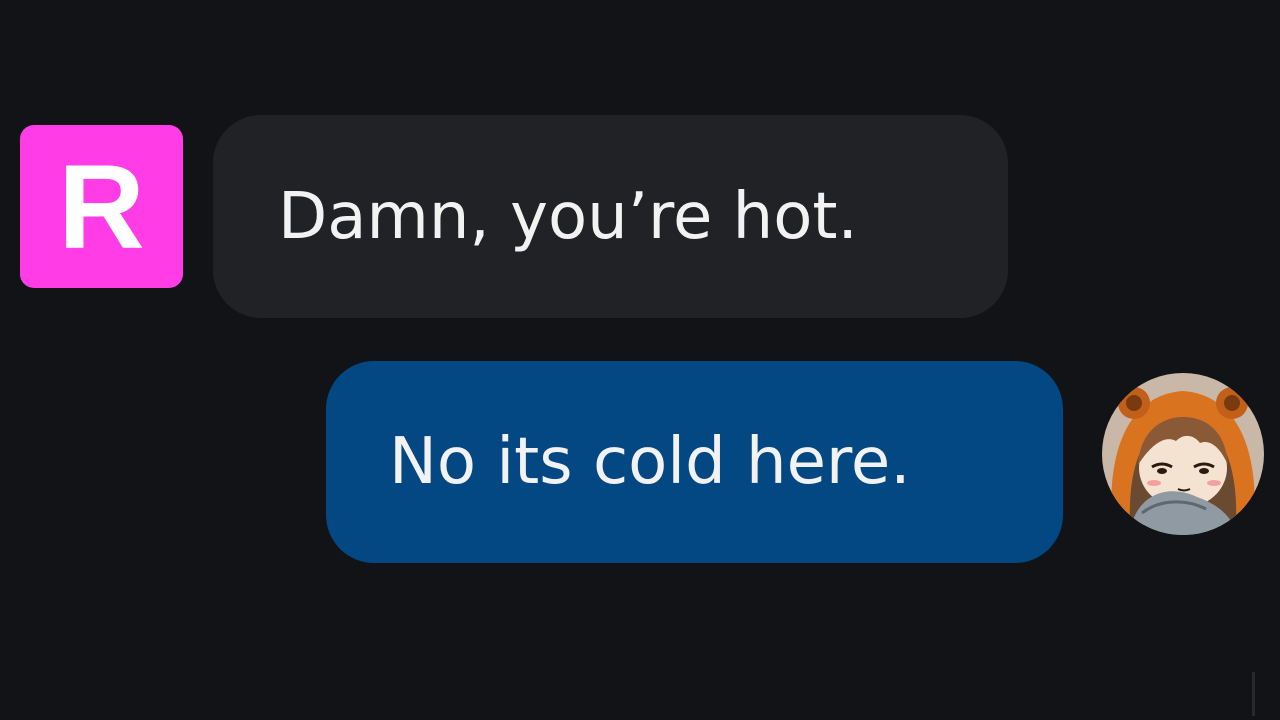  Describe the element at coordinates (1253, 694) in the screenshot. I see `edge-divider` at that location.